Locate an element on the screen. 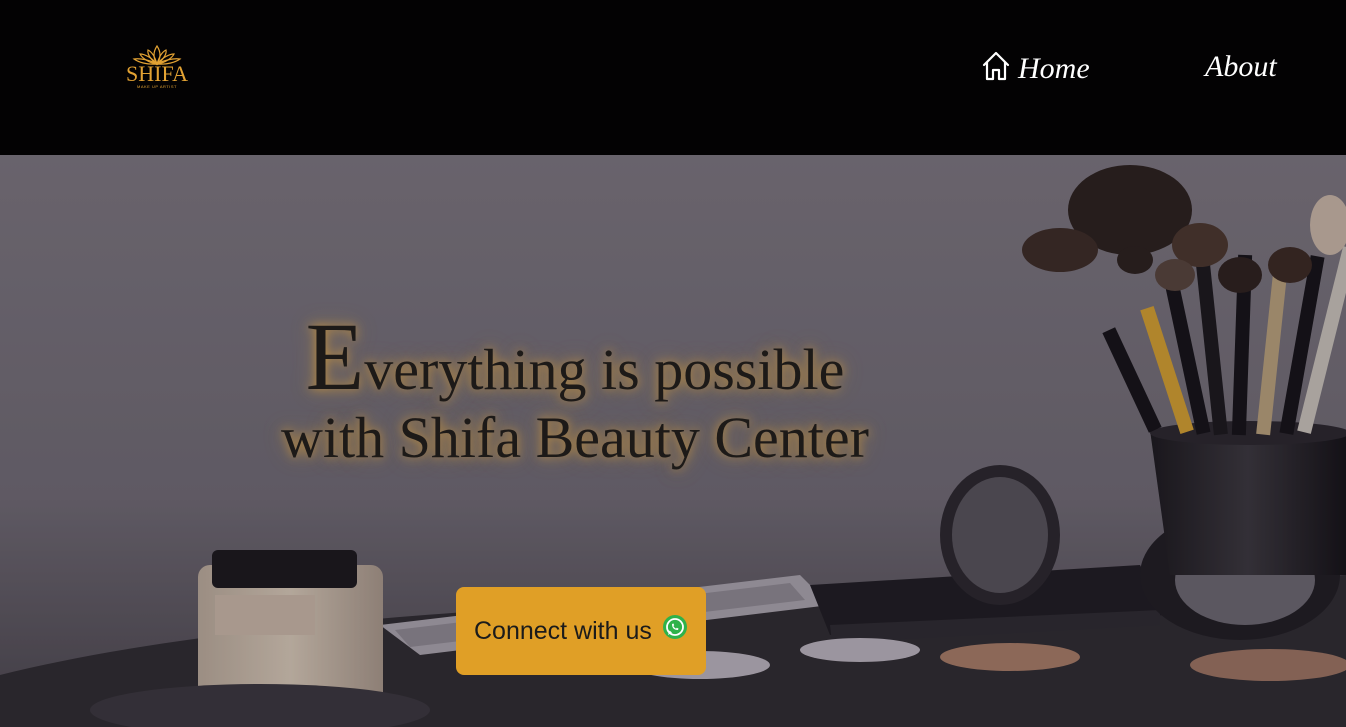  home-icon is located at coordinates (996, 66).